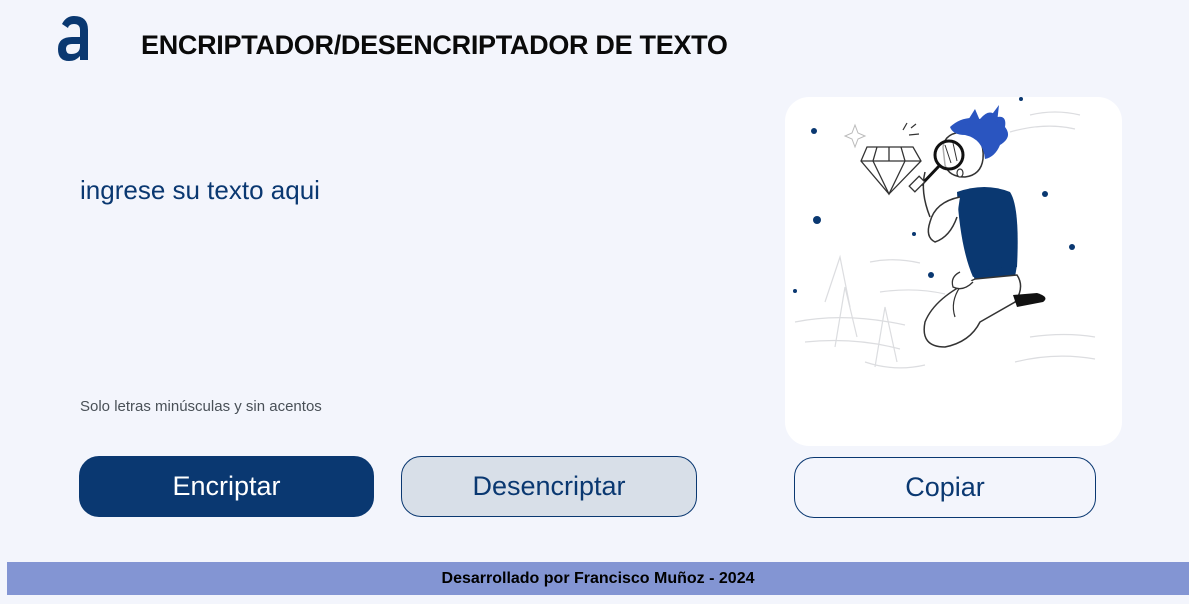 The width and height of the screenshot is (1189, 604). What do you see at coordinates (73, 38) in the screenshot?
I see `alura-logo-icon` at bounding box center [73, 38].